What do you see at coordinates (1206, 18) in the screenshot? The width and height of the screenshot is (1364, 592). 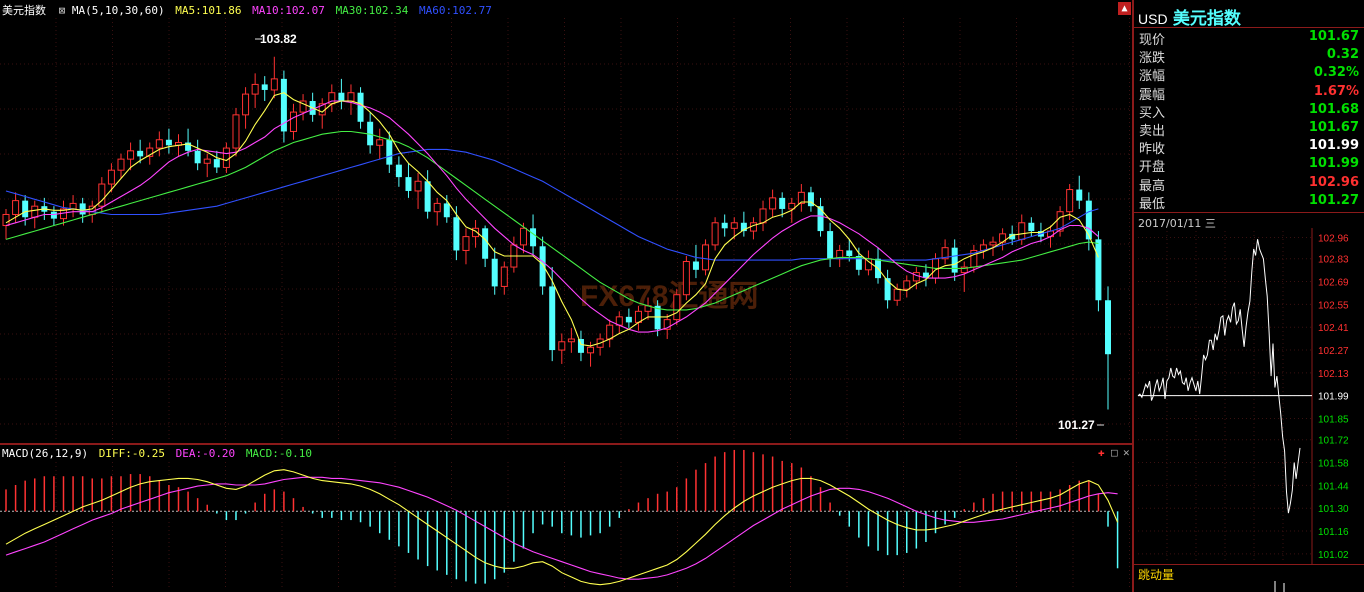 I see `quote-name: 美元指数` at bounding box center [1206, 18].